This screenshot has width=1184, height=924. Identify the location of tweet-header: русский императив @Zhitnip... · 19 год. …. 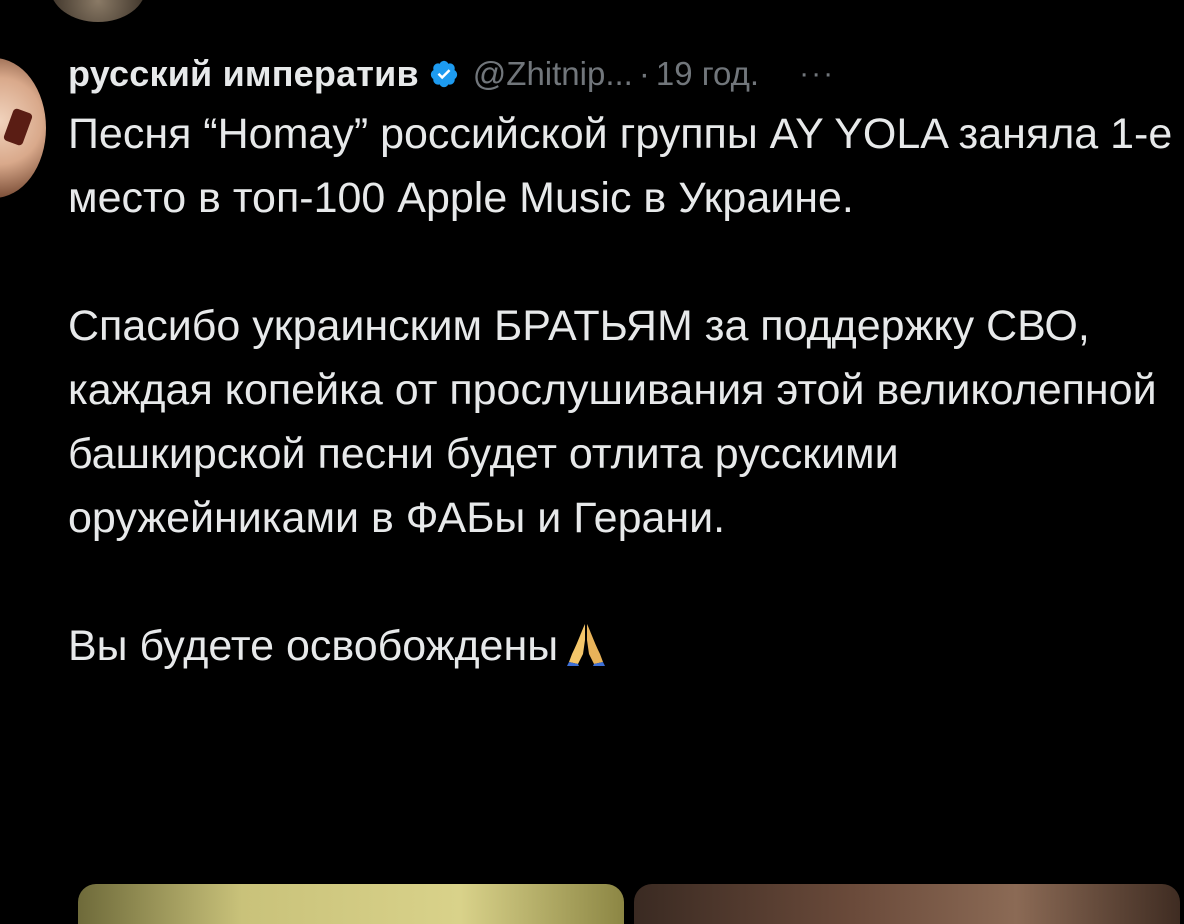
(623, 74).